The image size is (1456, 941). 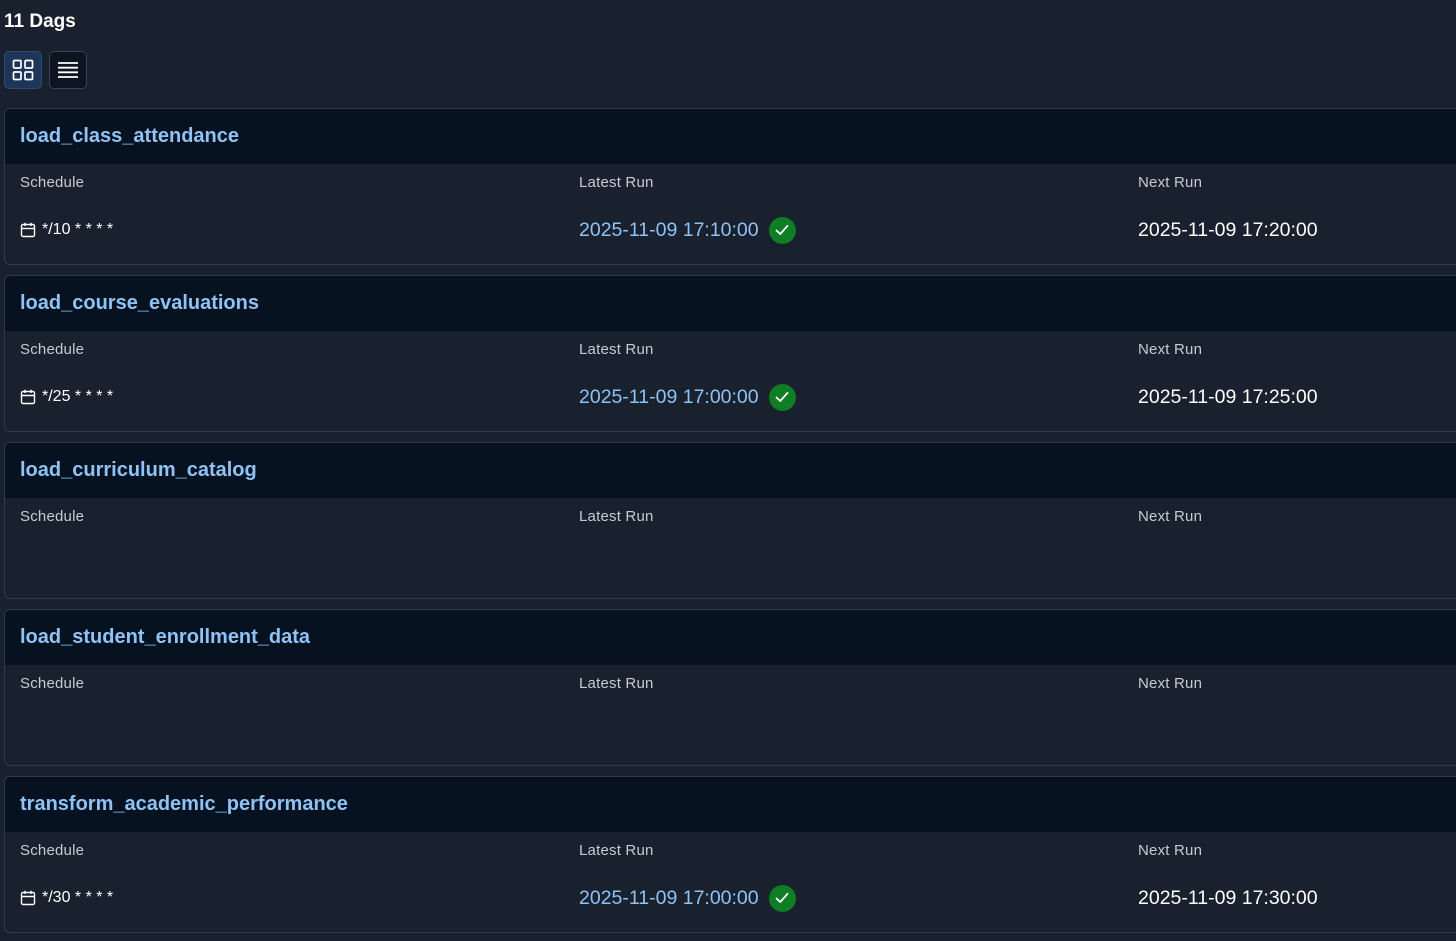 I want to click on schedule-text: */25 * * * *, so click(x=78, y=396).